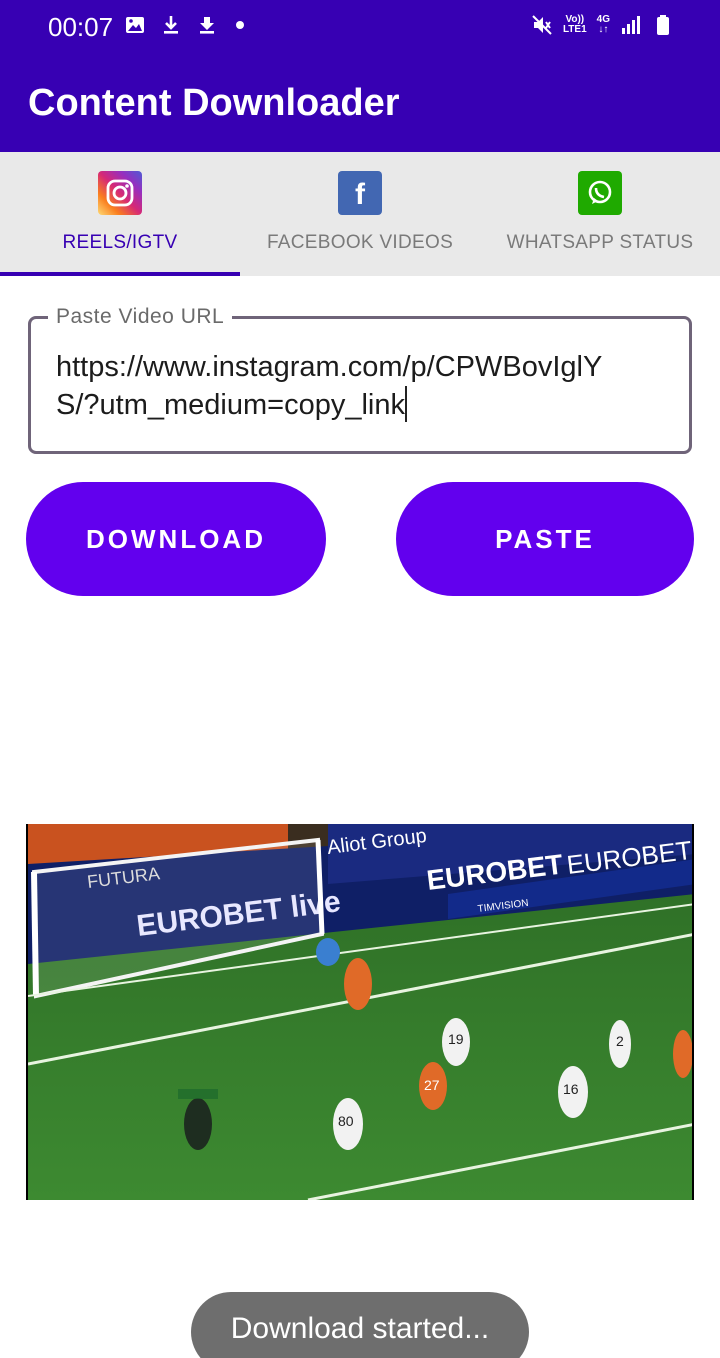  I want to click on network-type: 4G ↓↑, so click(603, 24).